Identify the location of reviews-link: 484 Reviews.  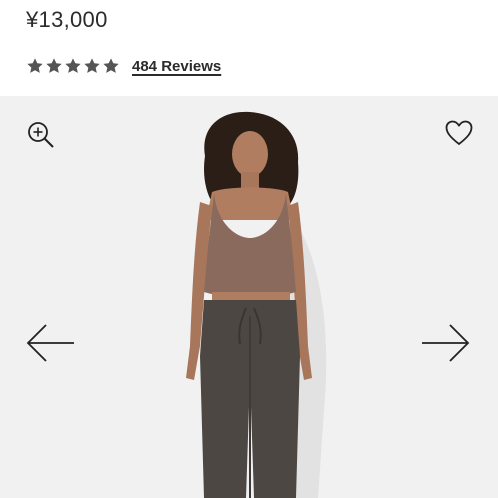
(176, 66).